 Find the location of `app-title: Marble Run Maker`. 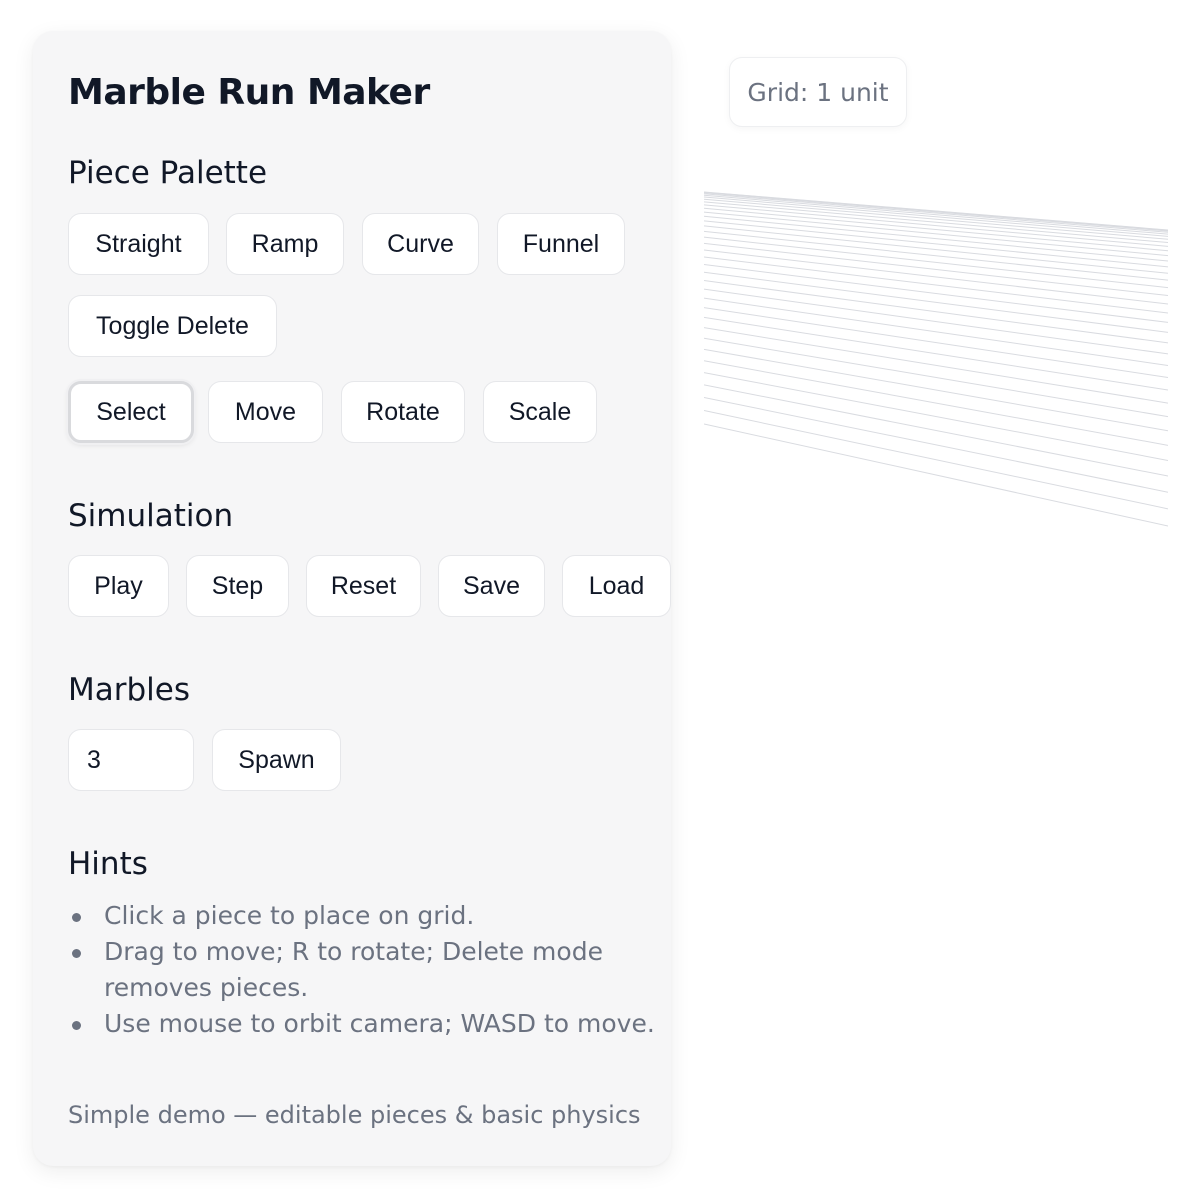

app-title: Marble Run Maker is located at coordinates (249, 92).